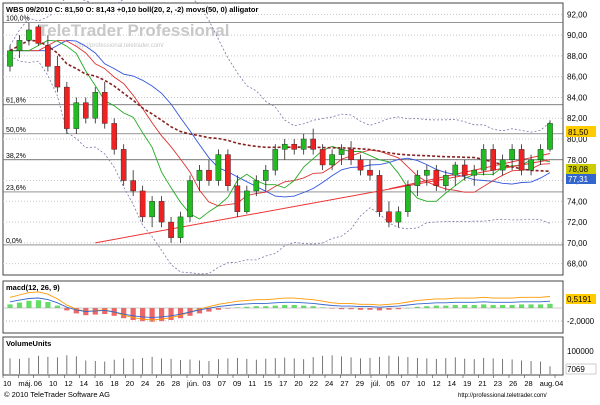 This screenshot has height=405, width=600. What do you see at coordinates (7, 383) in the screenshot?
I see `x-tick-label: 10` at bounding box center [7, 383].